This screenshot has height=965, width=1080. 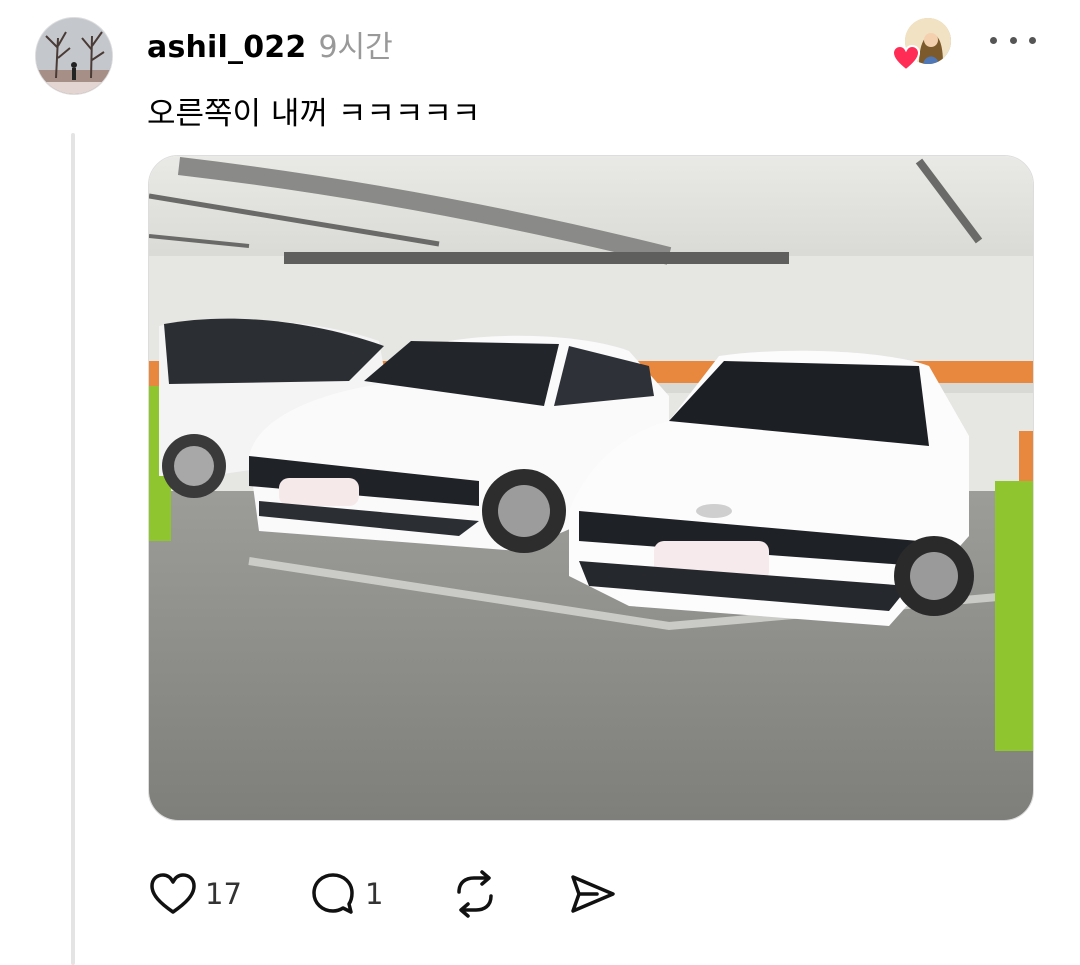 I want to click on comment-button: 1, so click(x=345, y=894).